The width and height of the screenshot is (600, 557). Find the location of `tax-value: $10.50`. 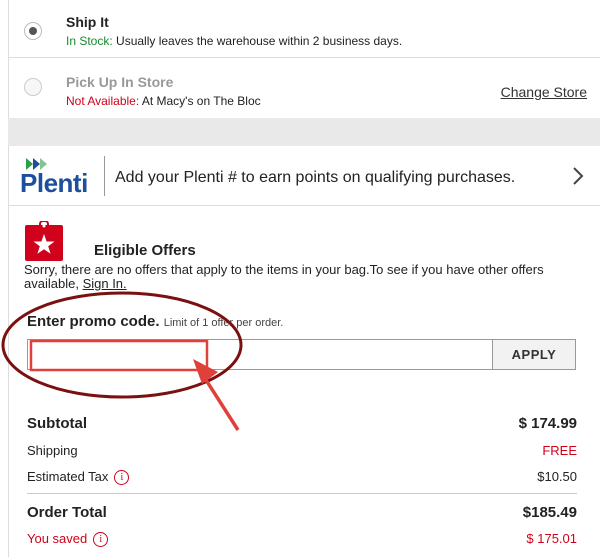

tax-value: $10.50 is located at coordinates (557, 476).